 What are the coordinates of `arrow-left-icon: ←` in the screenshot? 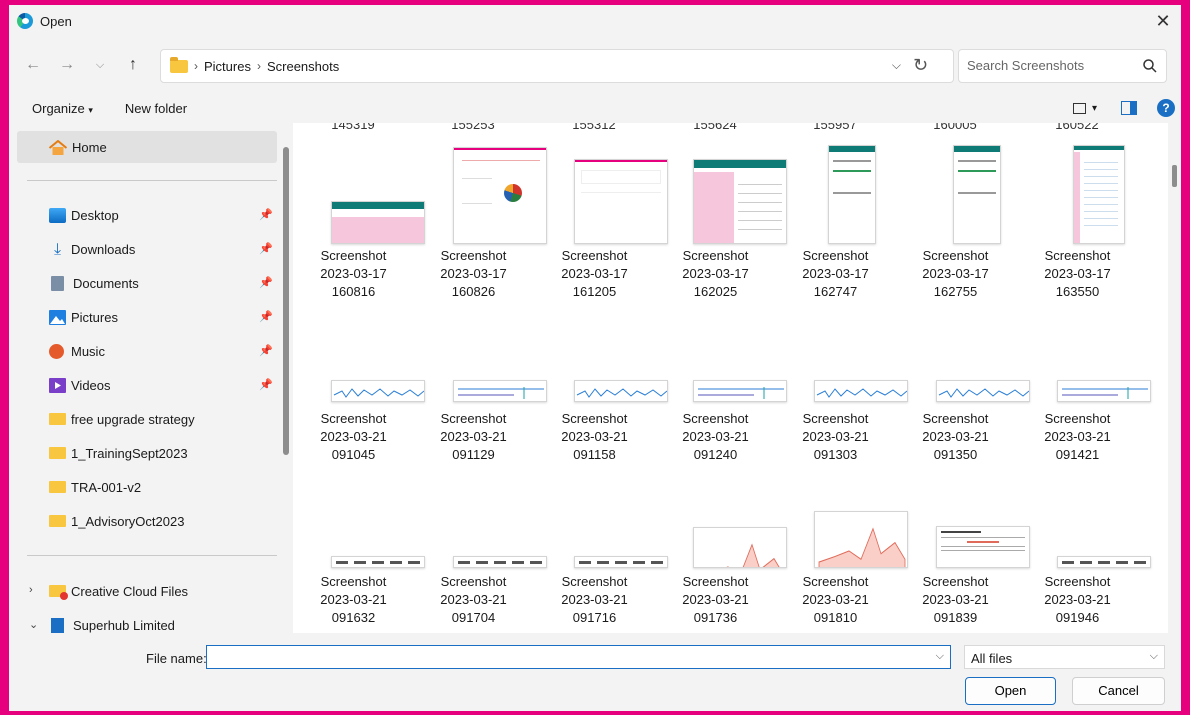 It's located at (33, 65).